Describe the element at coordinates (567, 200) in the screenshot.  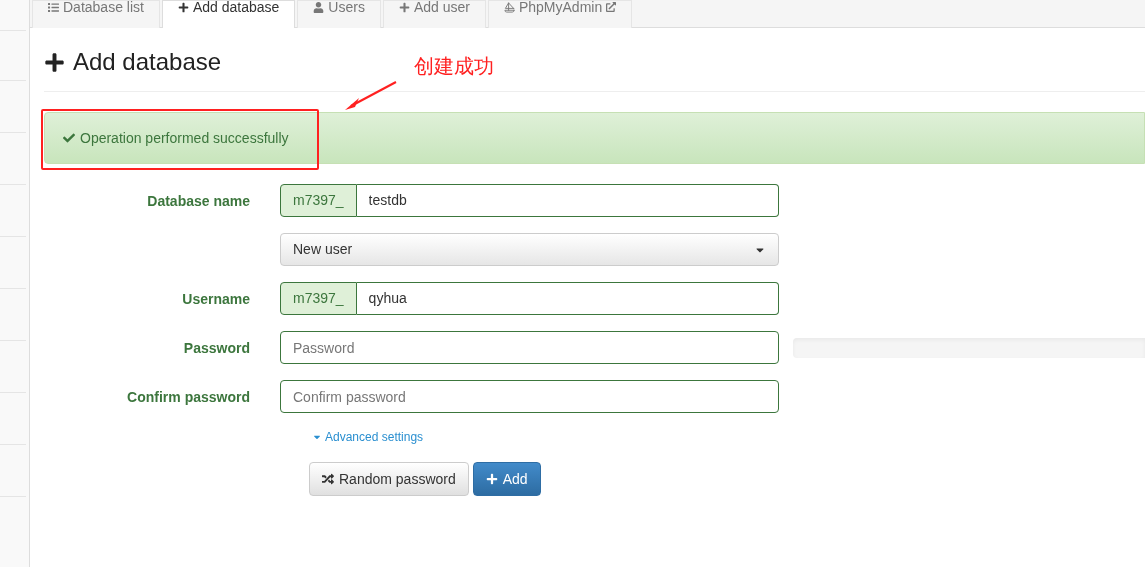
I see `input-field: testdb` at that location.